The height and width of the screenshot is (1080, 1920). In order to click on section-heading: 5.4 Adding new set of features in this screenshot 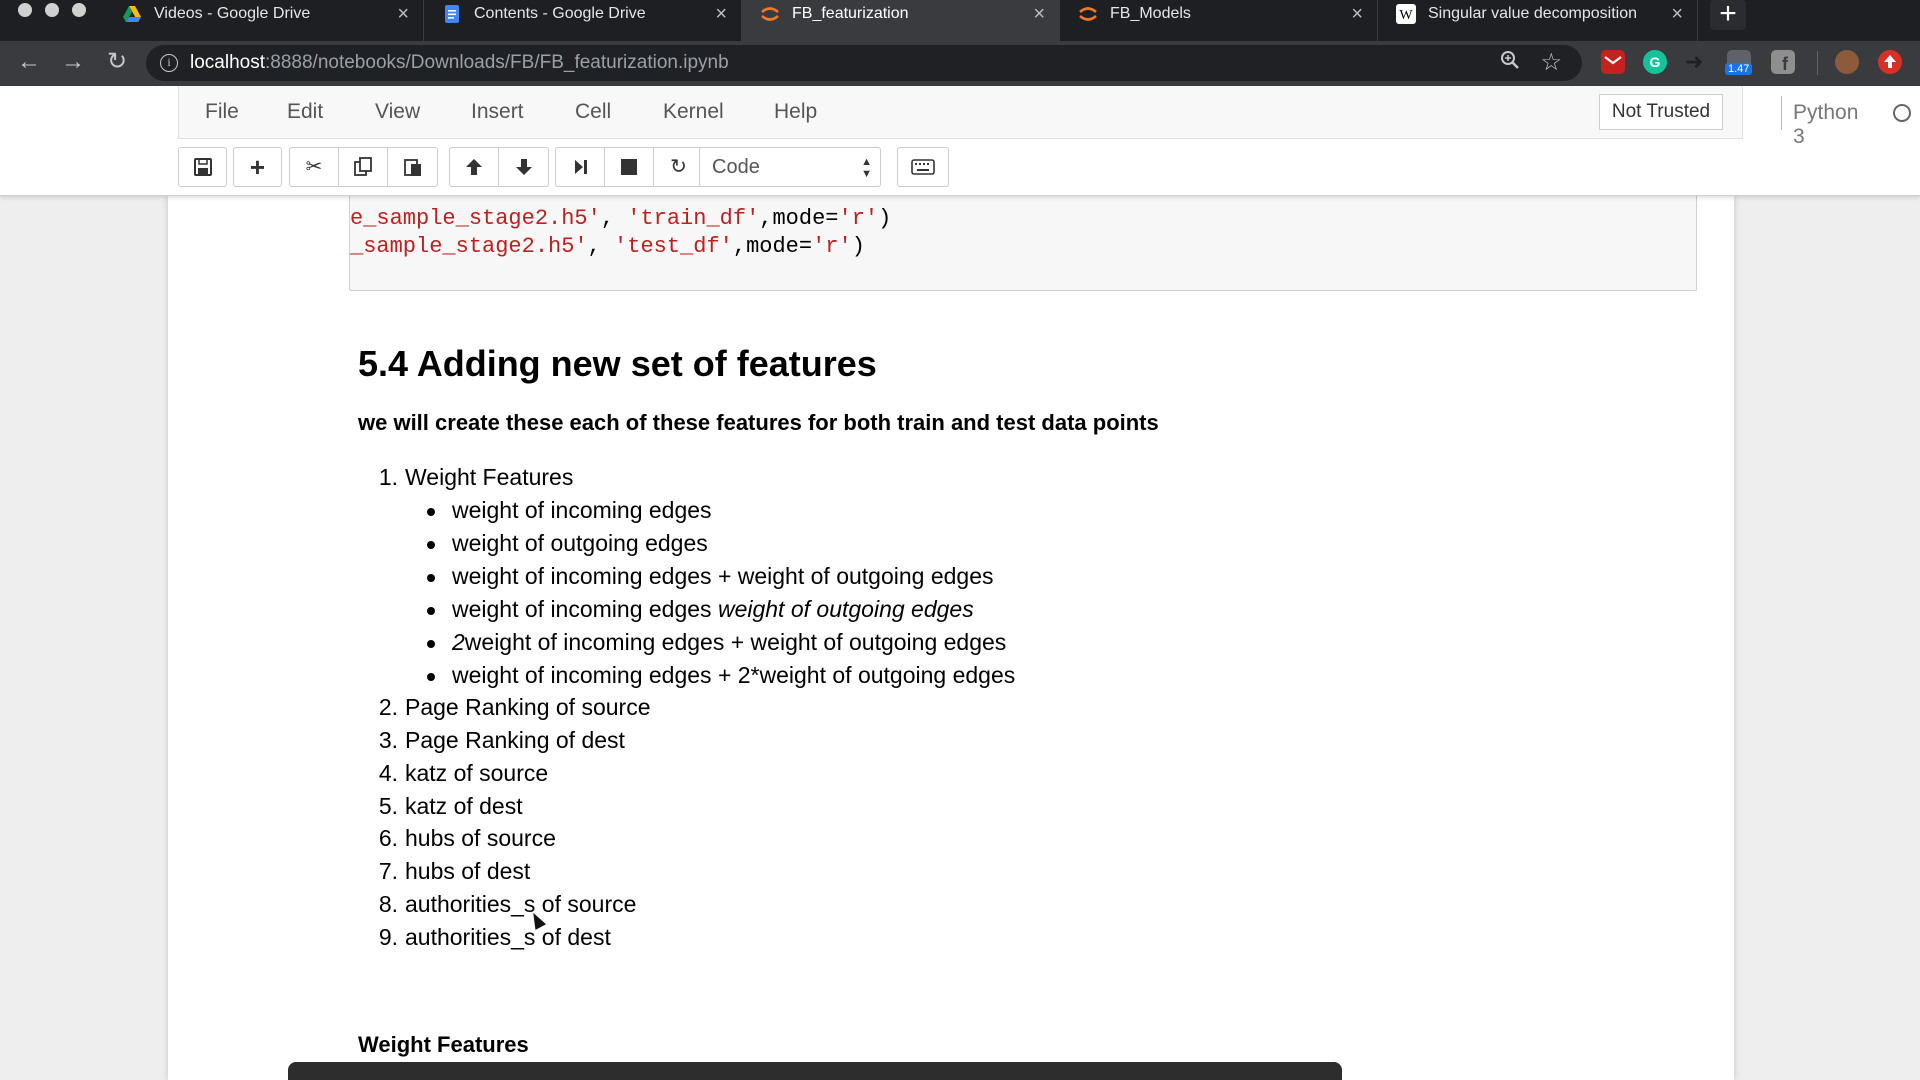, I will do `click(617, 363)`.